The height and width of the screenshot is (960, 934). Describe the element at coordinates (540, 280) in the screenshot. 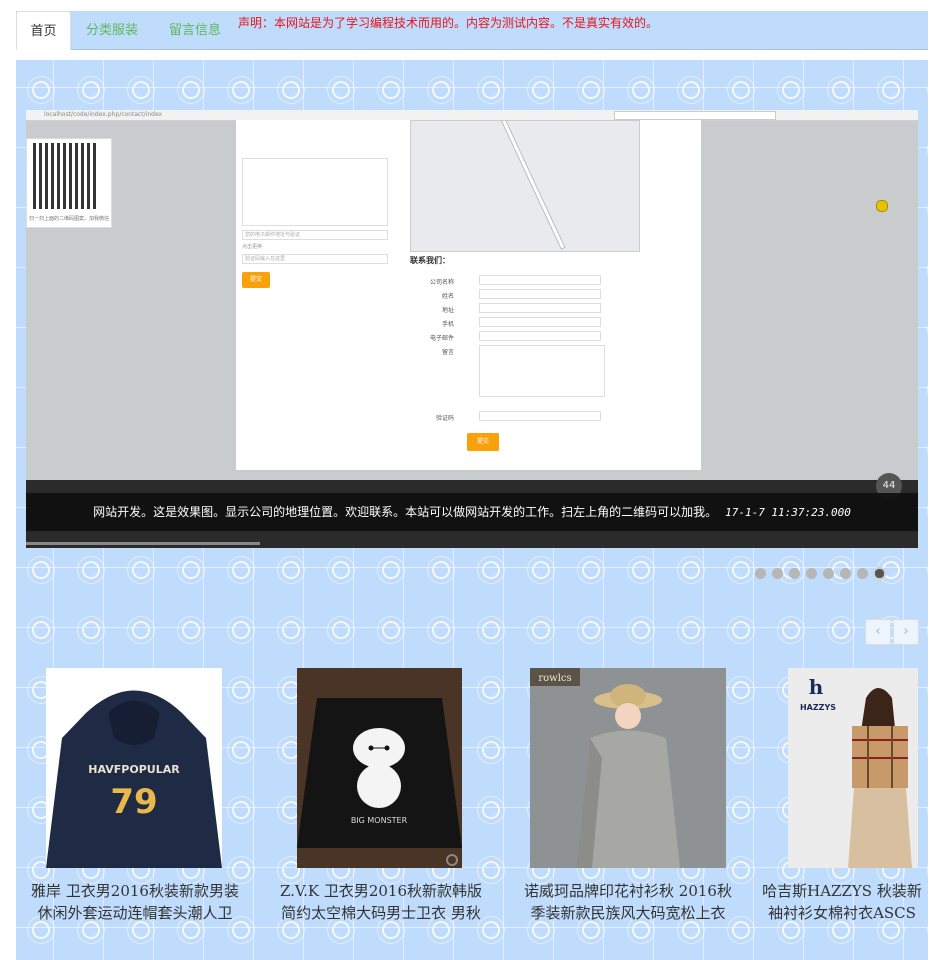

I see `shot-input-company` at that location.